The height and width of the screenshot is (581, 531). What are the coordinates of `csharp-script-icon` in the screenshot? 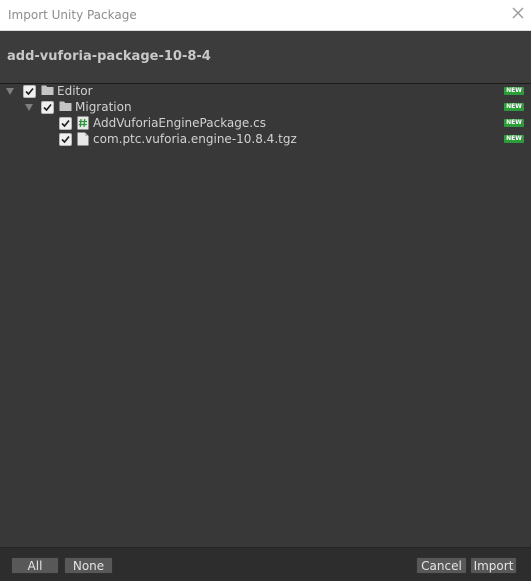 It's located at (83, 123).